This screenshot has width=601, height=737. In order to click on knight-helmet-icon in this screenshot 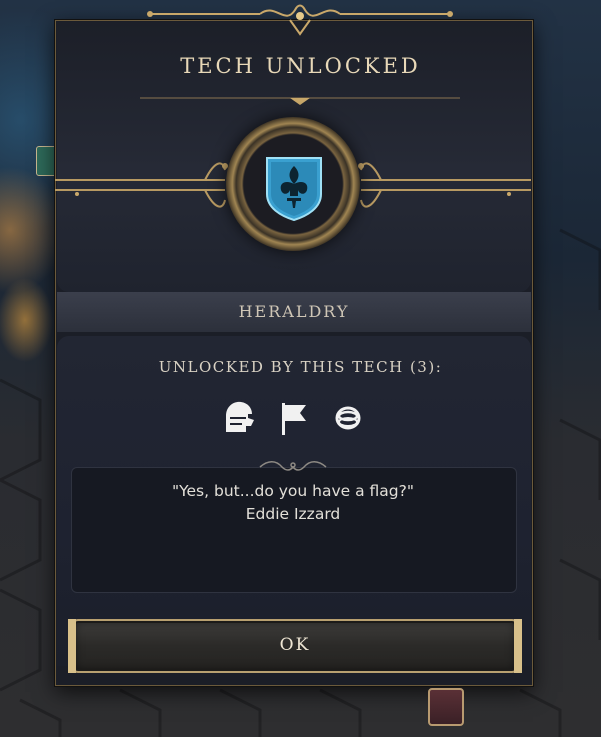, I will do `click(238, 418)`.